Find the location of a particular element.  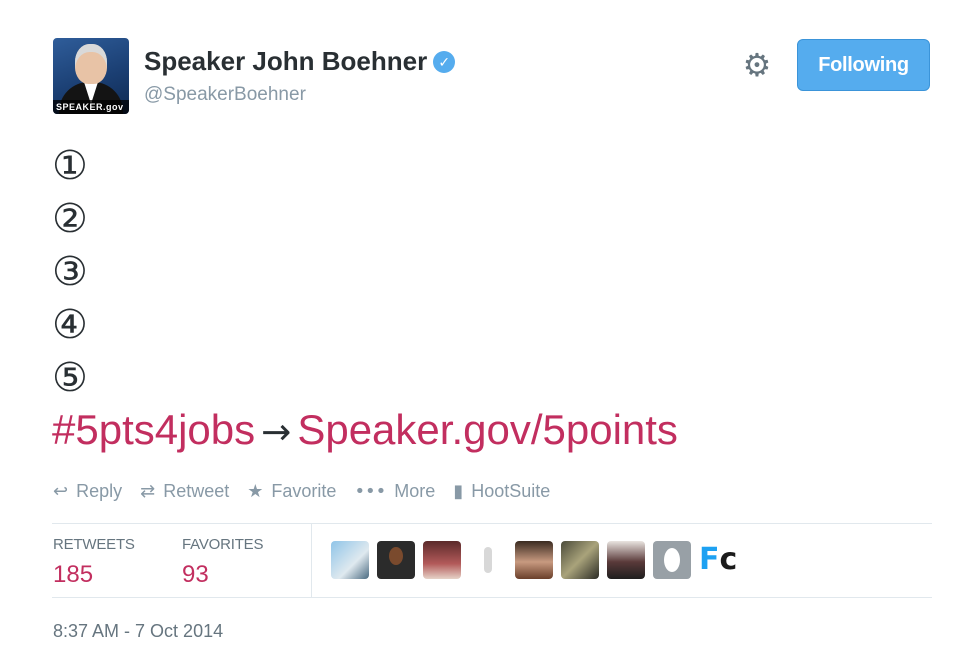

author-name-row: Speaker John Boehner ✓ is located at coordinates (300, 61).